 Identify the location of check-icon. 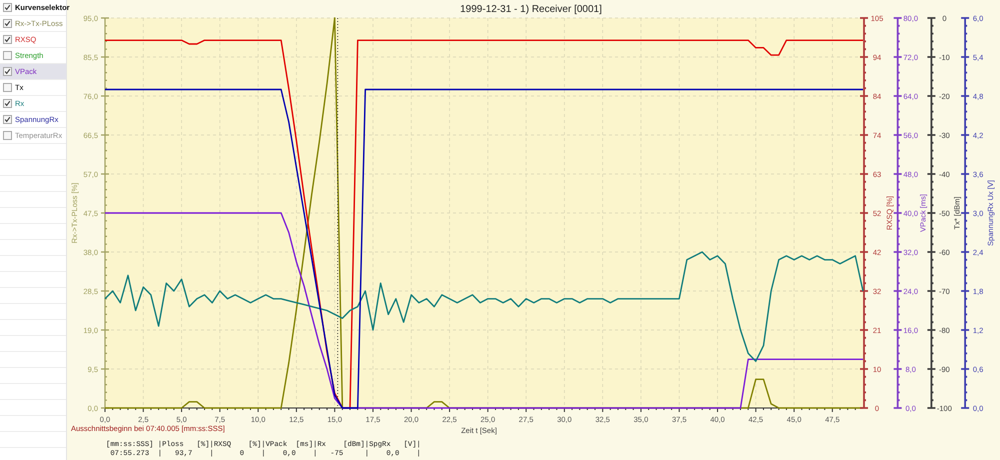
(7, 71).